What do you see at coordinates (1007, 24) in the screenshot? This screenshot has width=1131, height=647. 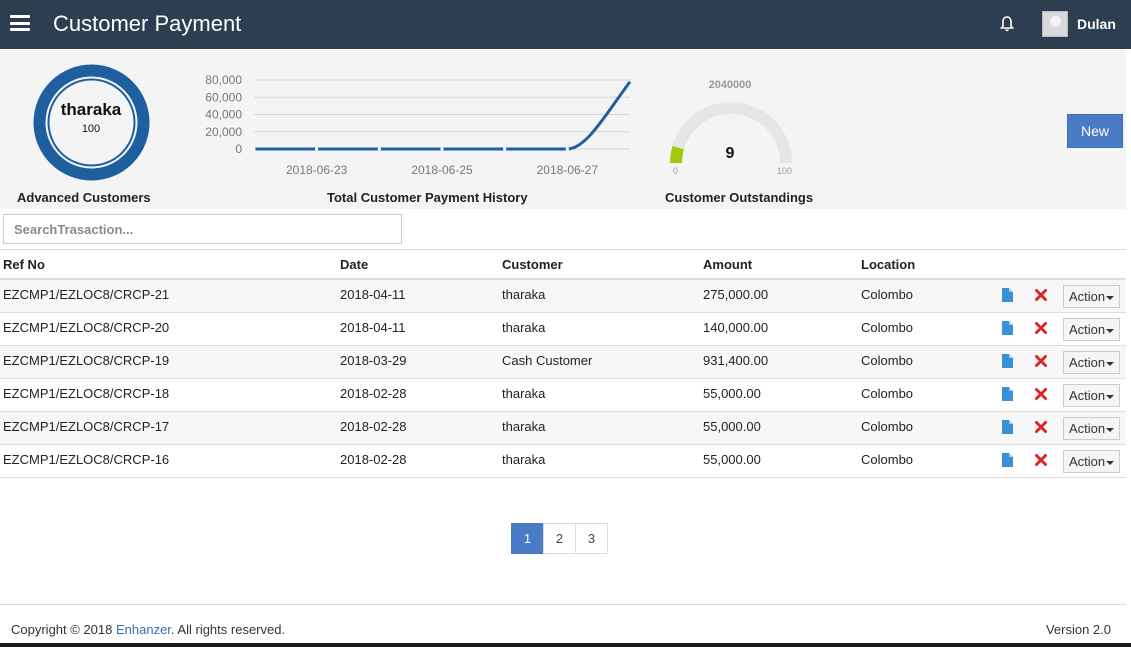 I see `bell-icon` at bounding box center [1007, 24].